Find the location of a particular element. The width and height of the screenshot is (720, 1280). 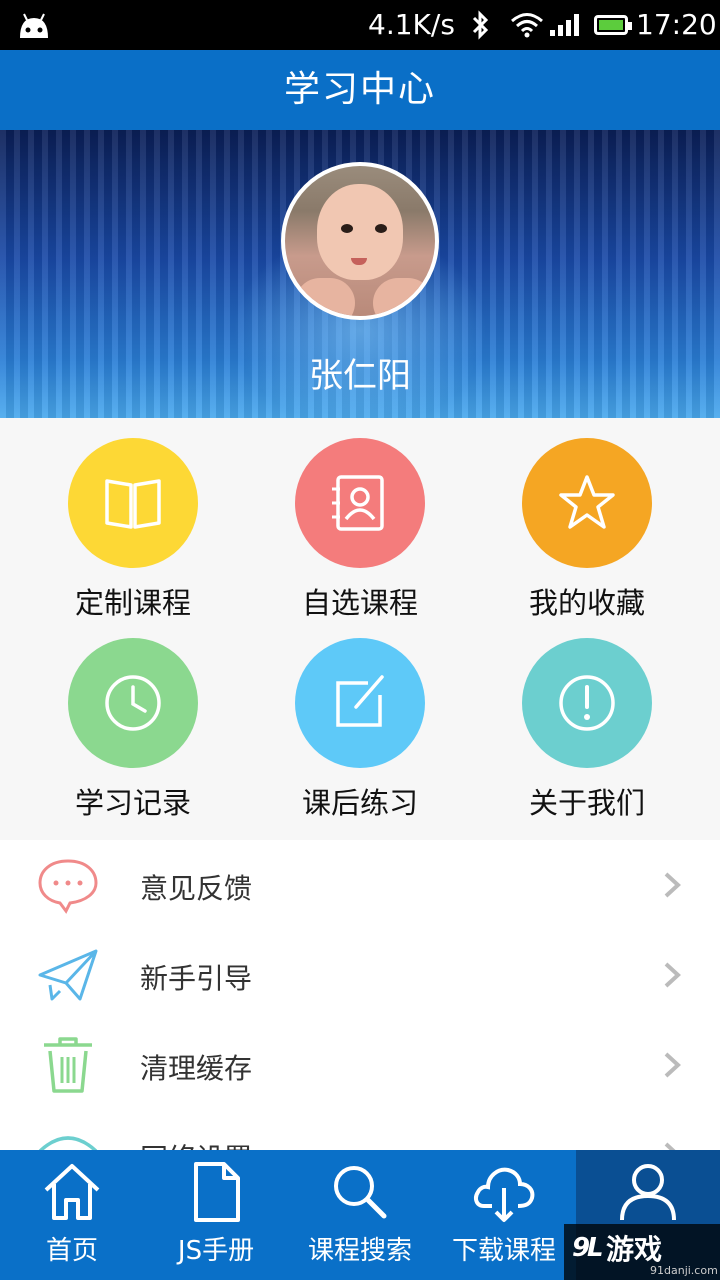

grid-item-label: 学习记录 is located at coordinates (132, 803).